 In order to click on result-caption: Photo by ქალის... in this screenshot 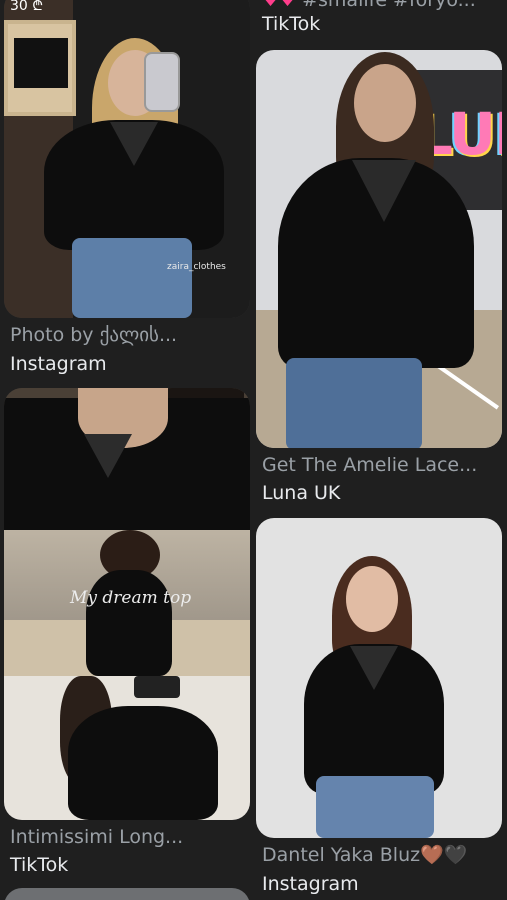, I will do `click(128, 335)`.